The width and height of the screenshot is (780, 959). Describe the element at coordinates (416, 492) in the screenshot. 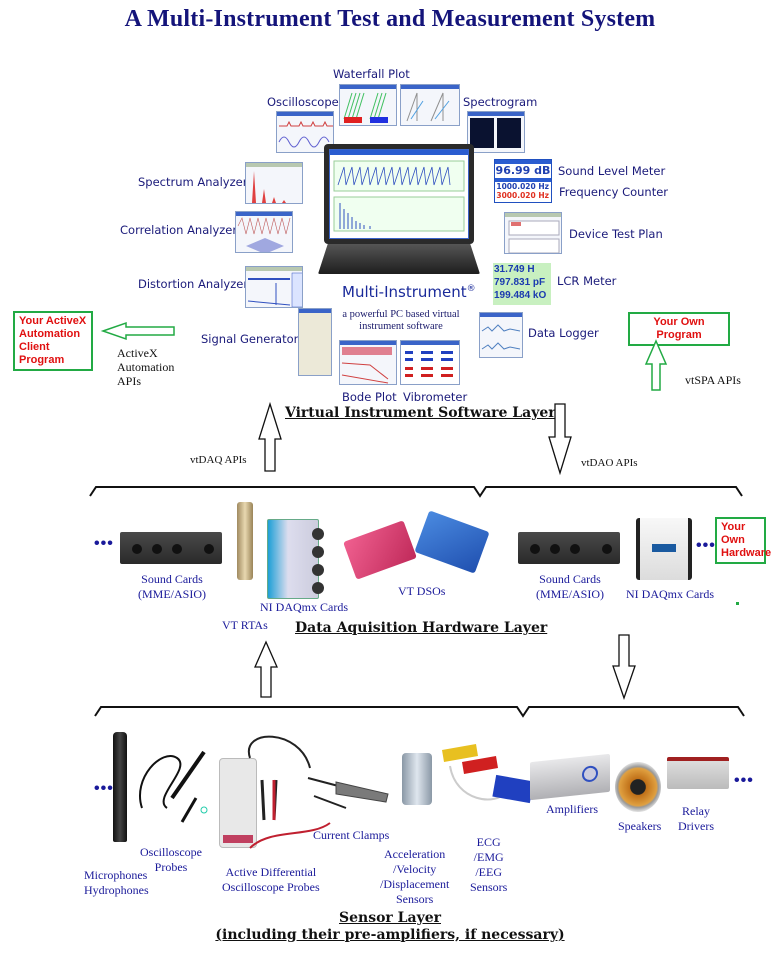

I see `hardware-brace` at that location.